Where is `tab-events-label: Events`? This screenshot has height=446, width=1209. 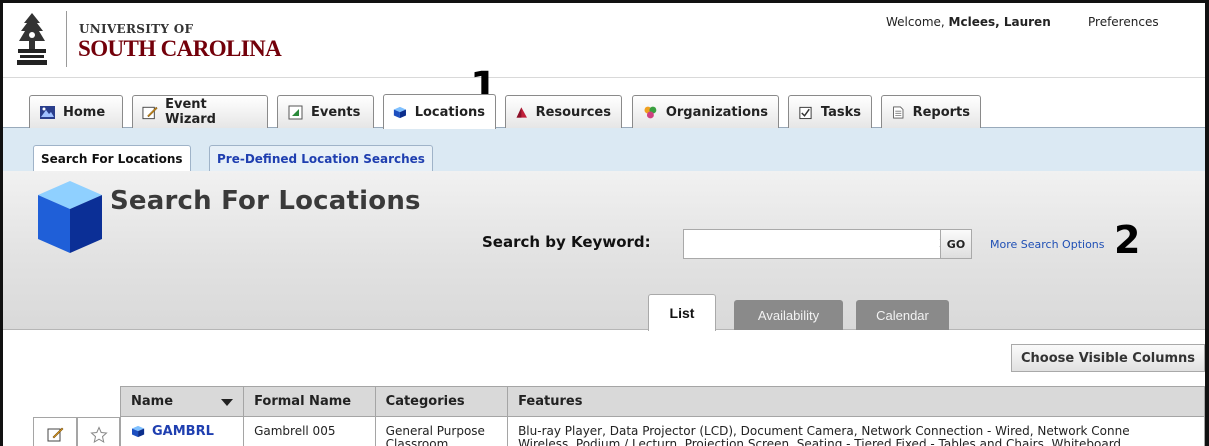
tab-events-label: Events is located at coordinates (336, 112).